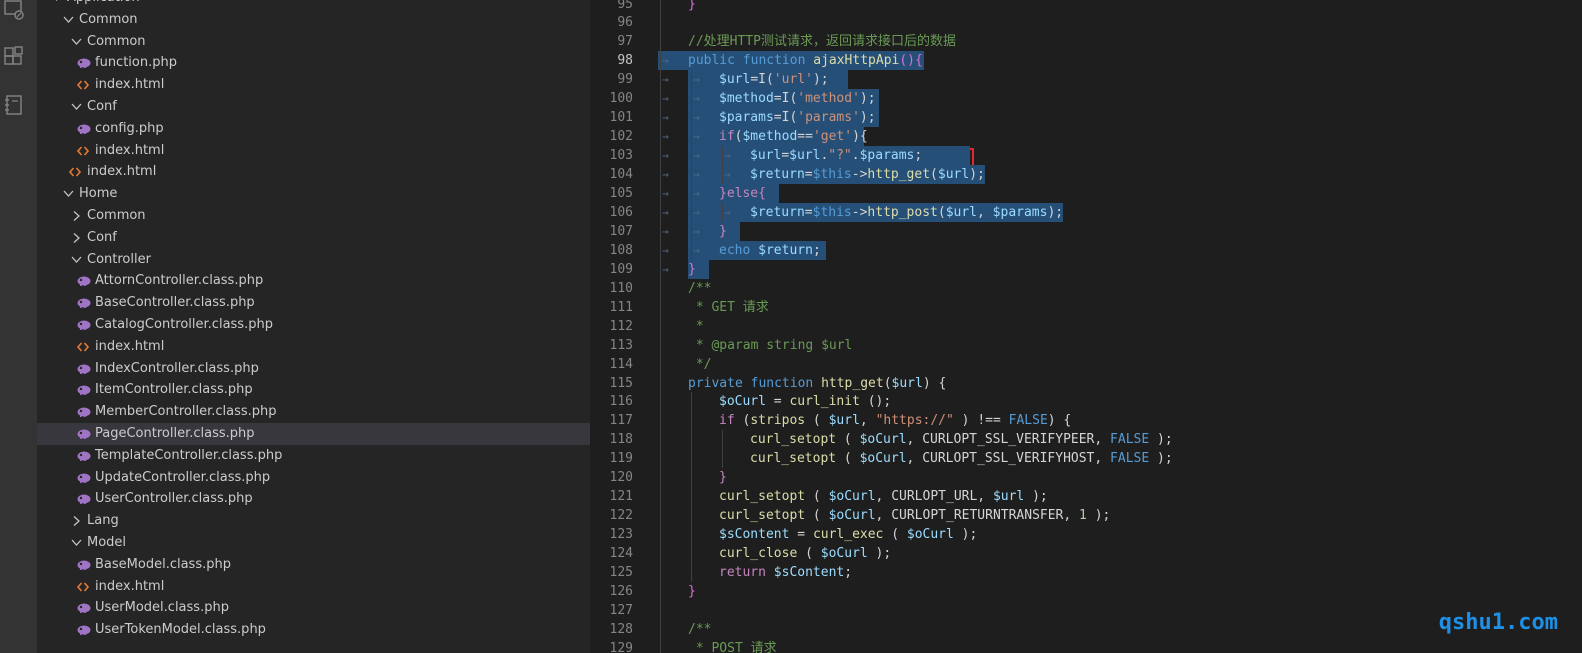  What do you see at coordinates (313, 521) in the screenshot?
I see `tree-folder: Lang` at bounding box center [313, 521].